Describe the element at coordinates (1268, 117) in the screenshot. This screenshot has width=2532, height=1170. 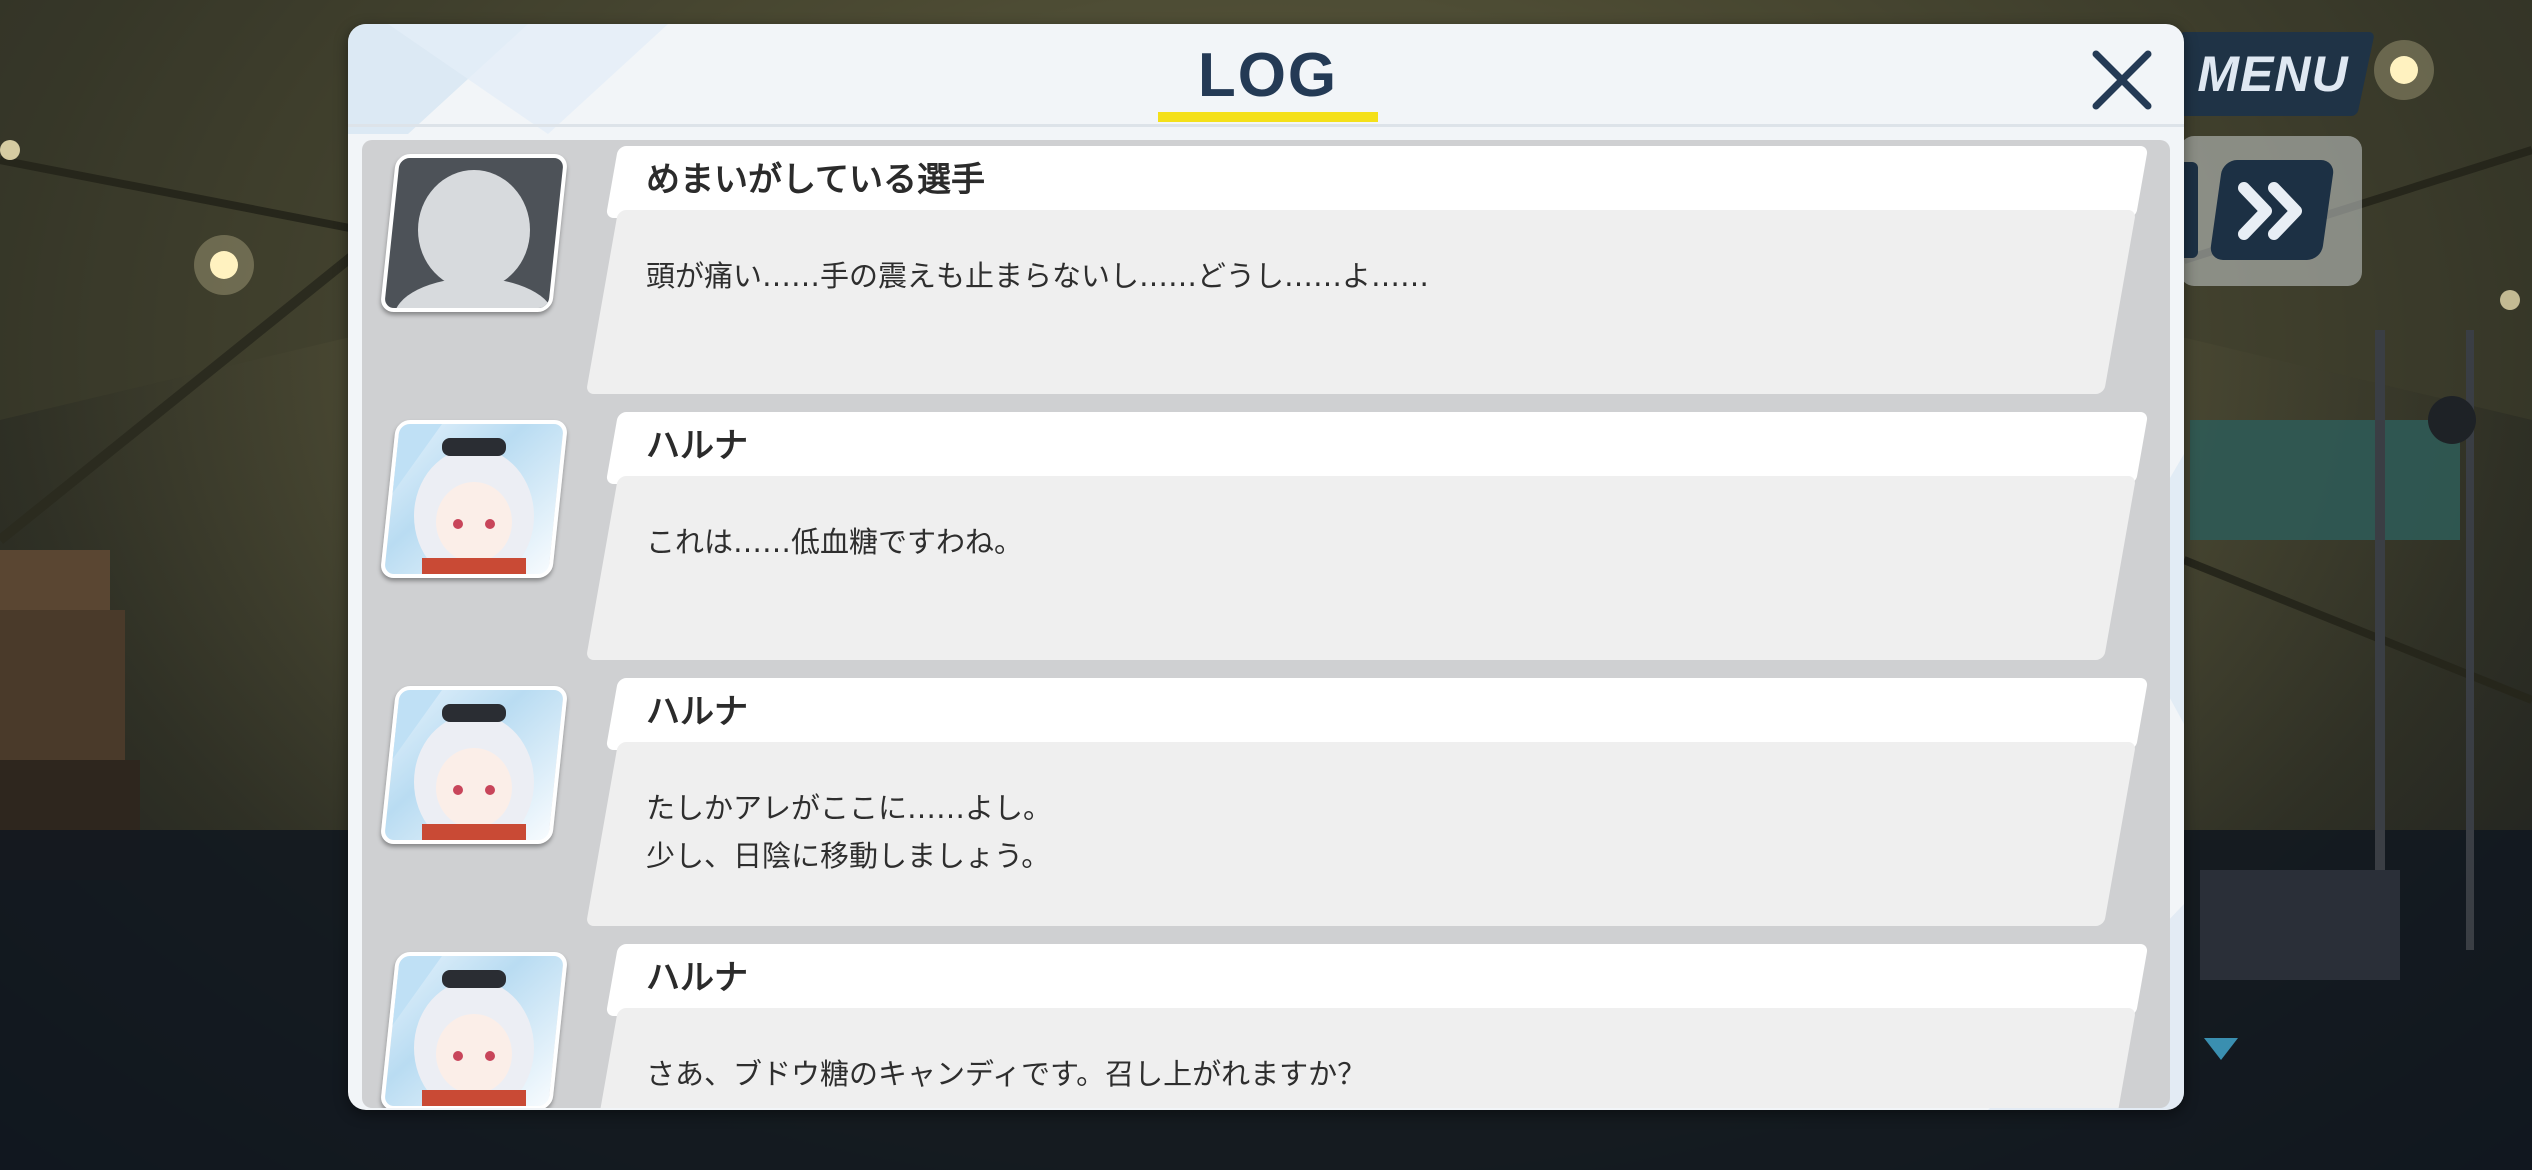
I see `title-underline` at that location.